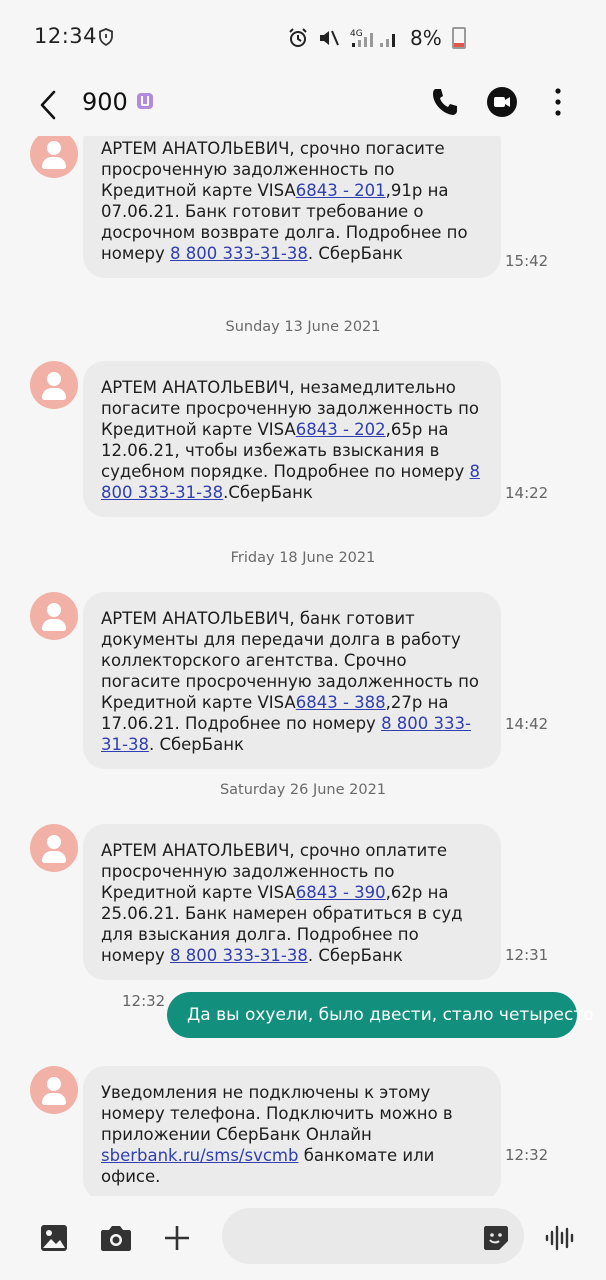 The width and height of the screenshot is (606, 1280). What do you see at coordinates (106, 37) in the screenshot?
I see `shield-icon` at bounding box center [106, 37].